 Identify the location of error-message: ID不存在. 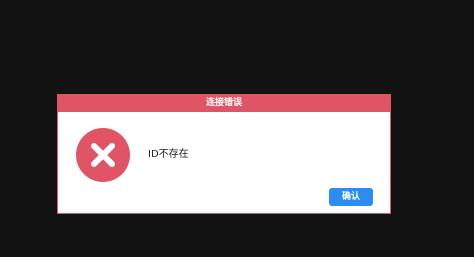
(168, 154).